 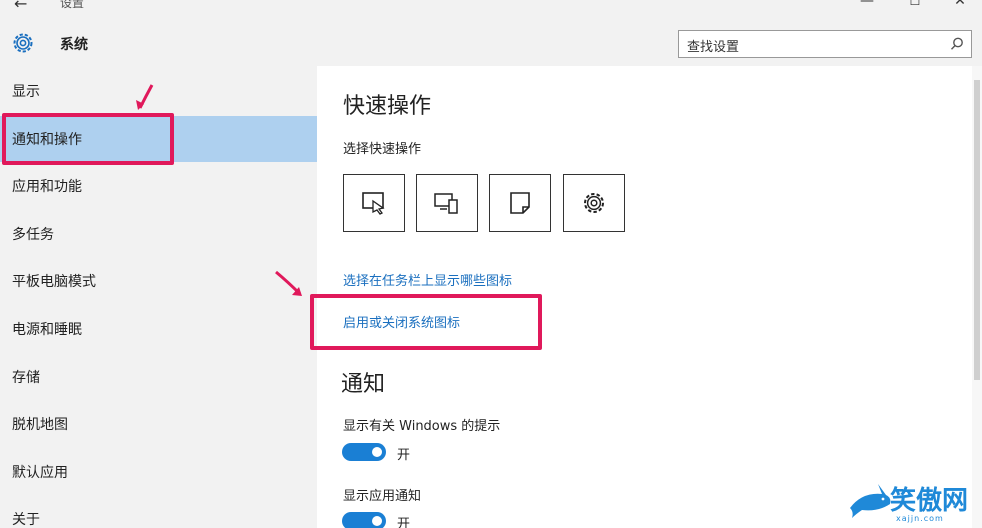 I want to click on maximize-icon: ☐, so click(x=915, y=4).